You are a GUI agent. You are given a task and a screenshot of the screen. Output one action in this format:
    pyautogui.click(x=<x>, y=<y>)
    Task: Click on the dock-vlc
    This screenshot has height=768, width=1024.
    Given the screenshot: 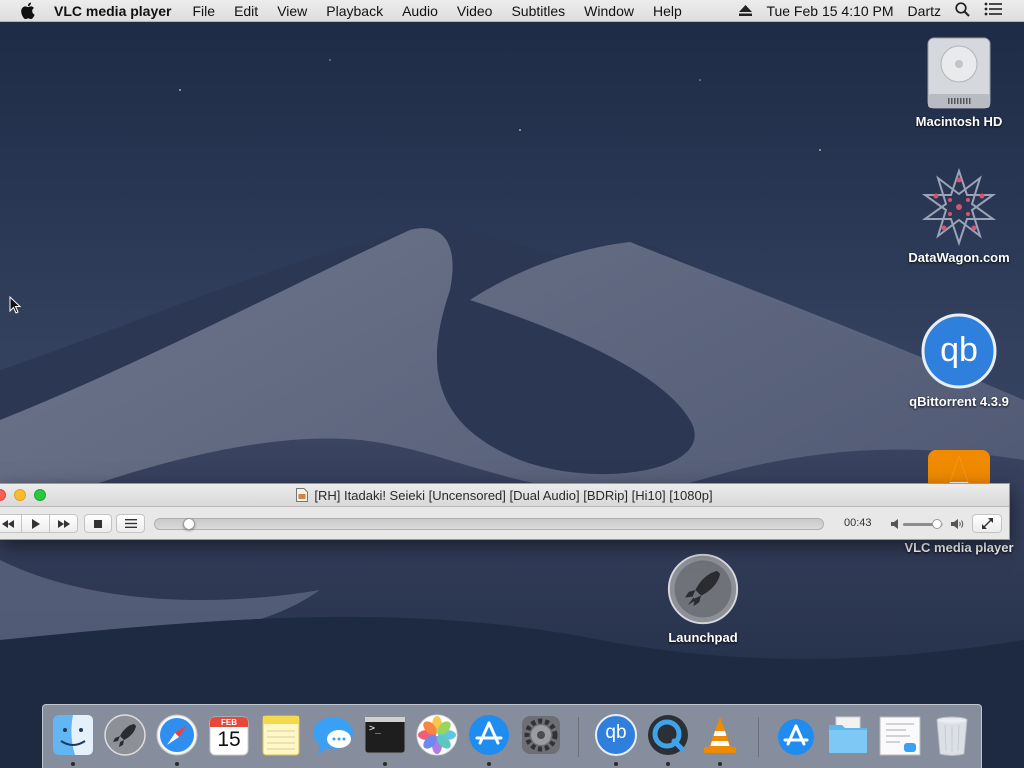 What is the action you would take?
    pyautogui.click(x=720, y=739)
    